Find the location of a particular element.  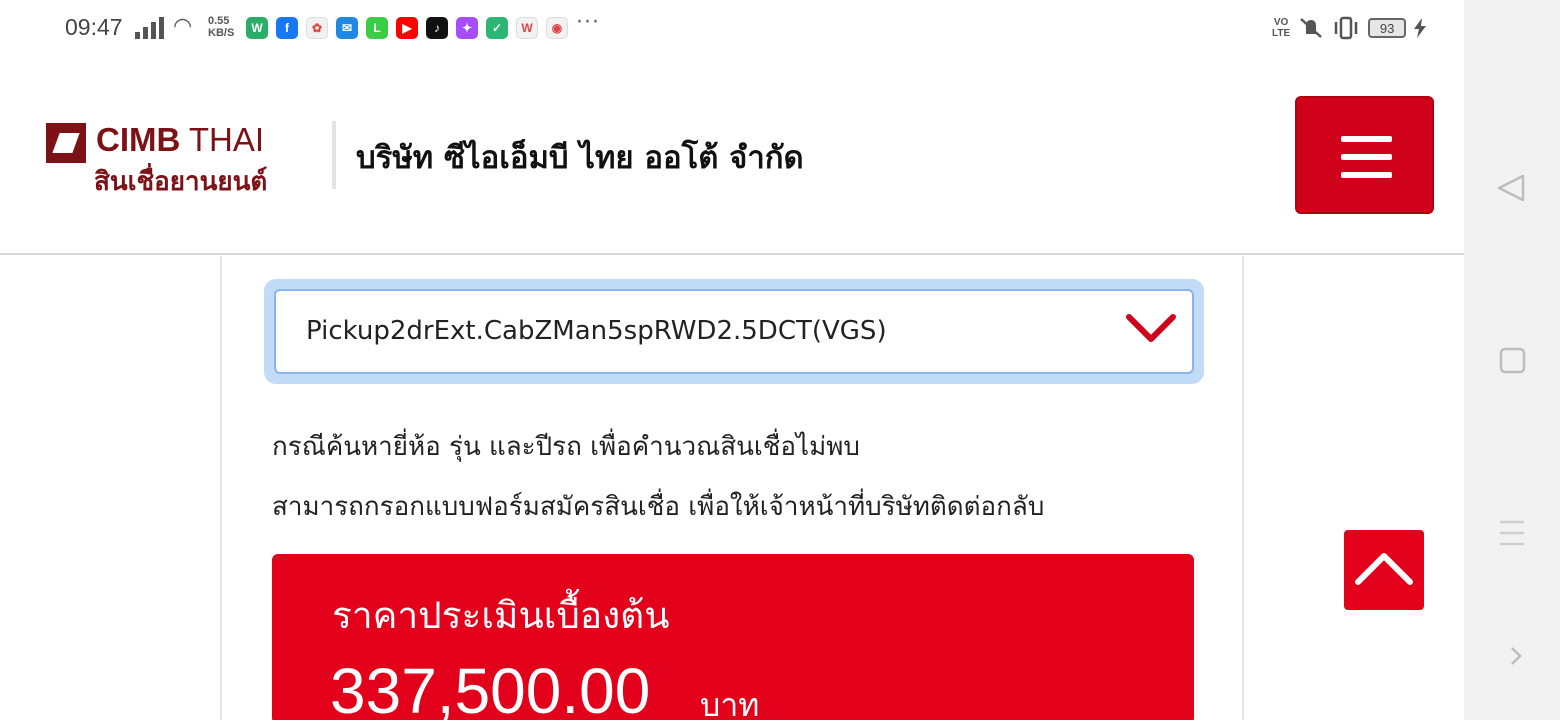

messenger-lite-icon: ✉ is located at coordinates (347, 28).